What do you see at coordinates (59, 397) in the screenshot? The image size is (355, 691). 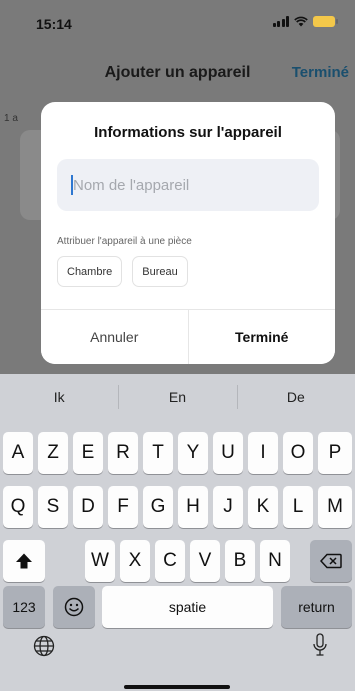 I see `suggestion-item: Ik` at bounding box center [59, 397].